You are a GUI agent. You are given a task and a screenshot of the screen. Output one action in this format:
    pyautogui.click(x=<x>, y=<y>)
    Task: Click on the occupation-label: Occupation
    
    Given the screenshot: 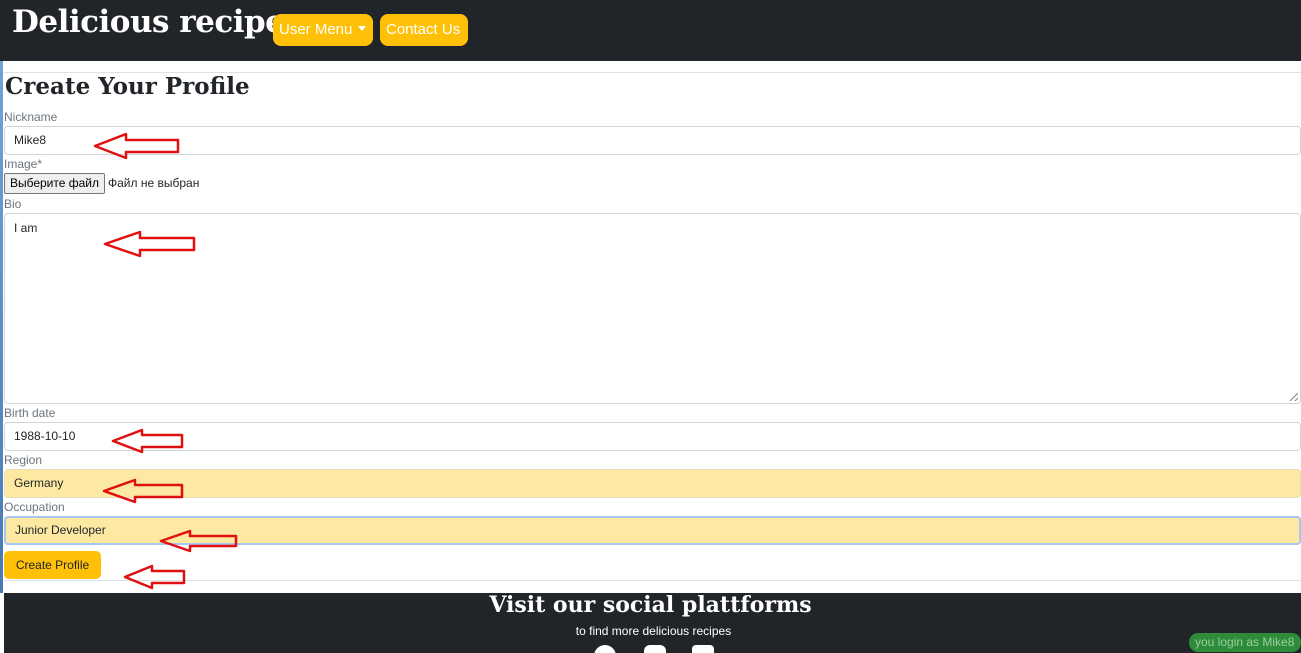 What is the action you would take?
    pyautogui.click(x=34, y=507)
    